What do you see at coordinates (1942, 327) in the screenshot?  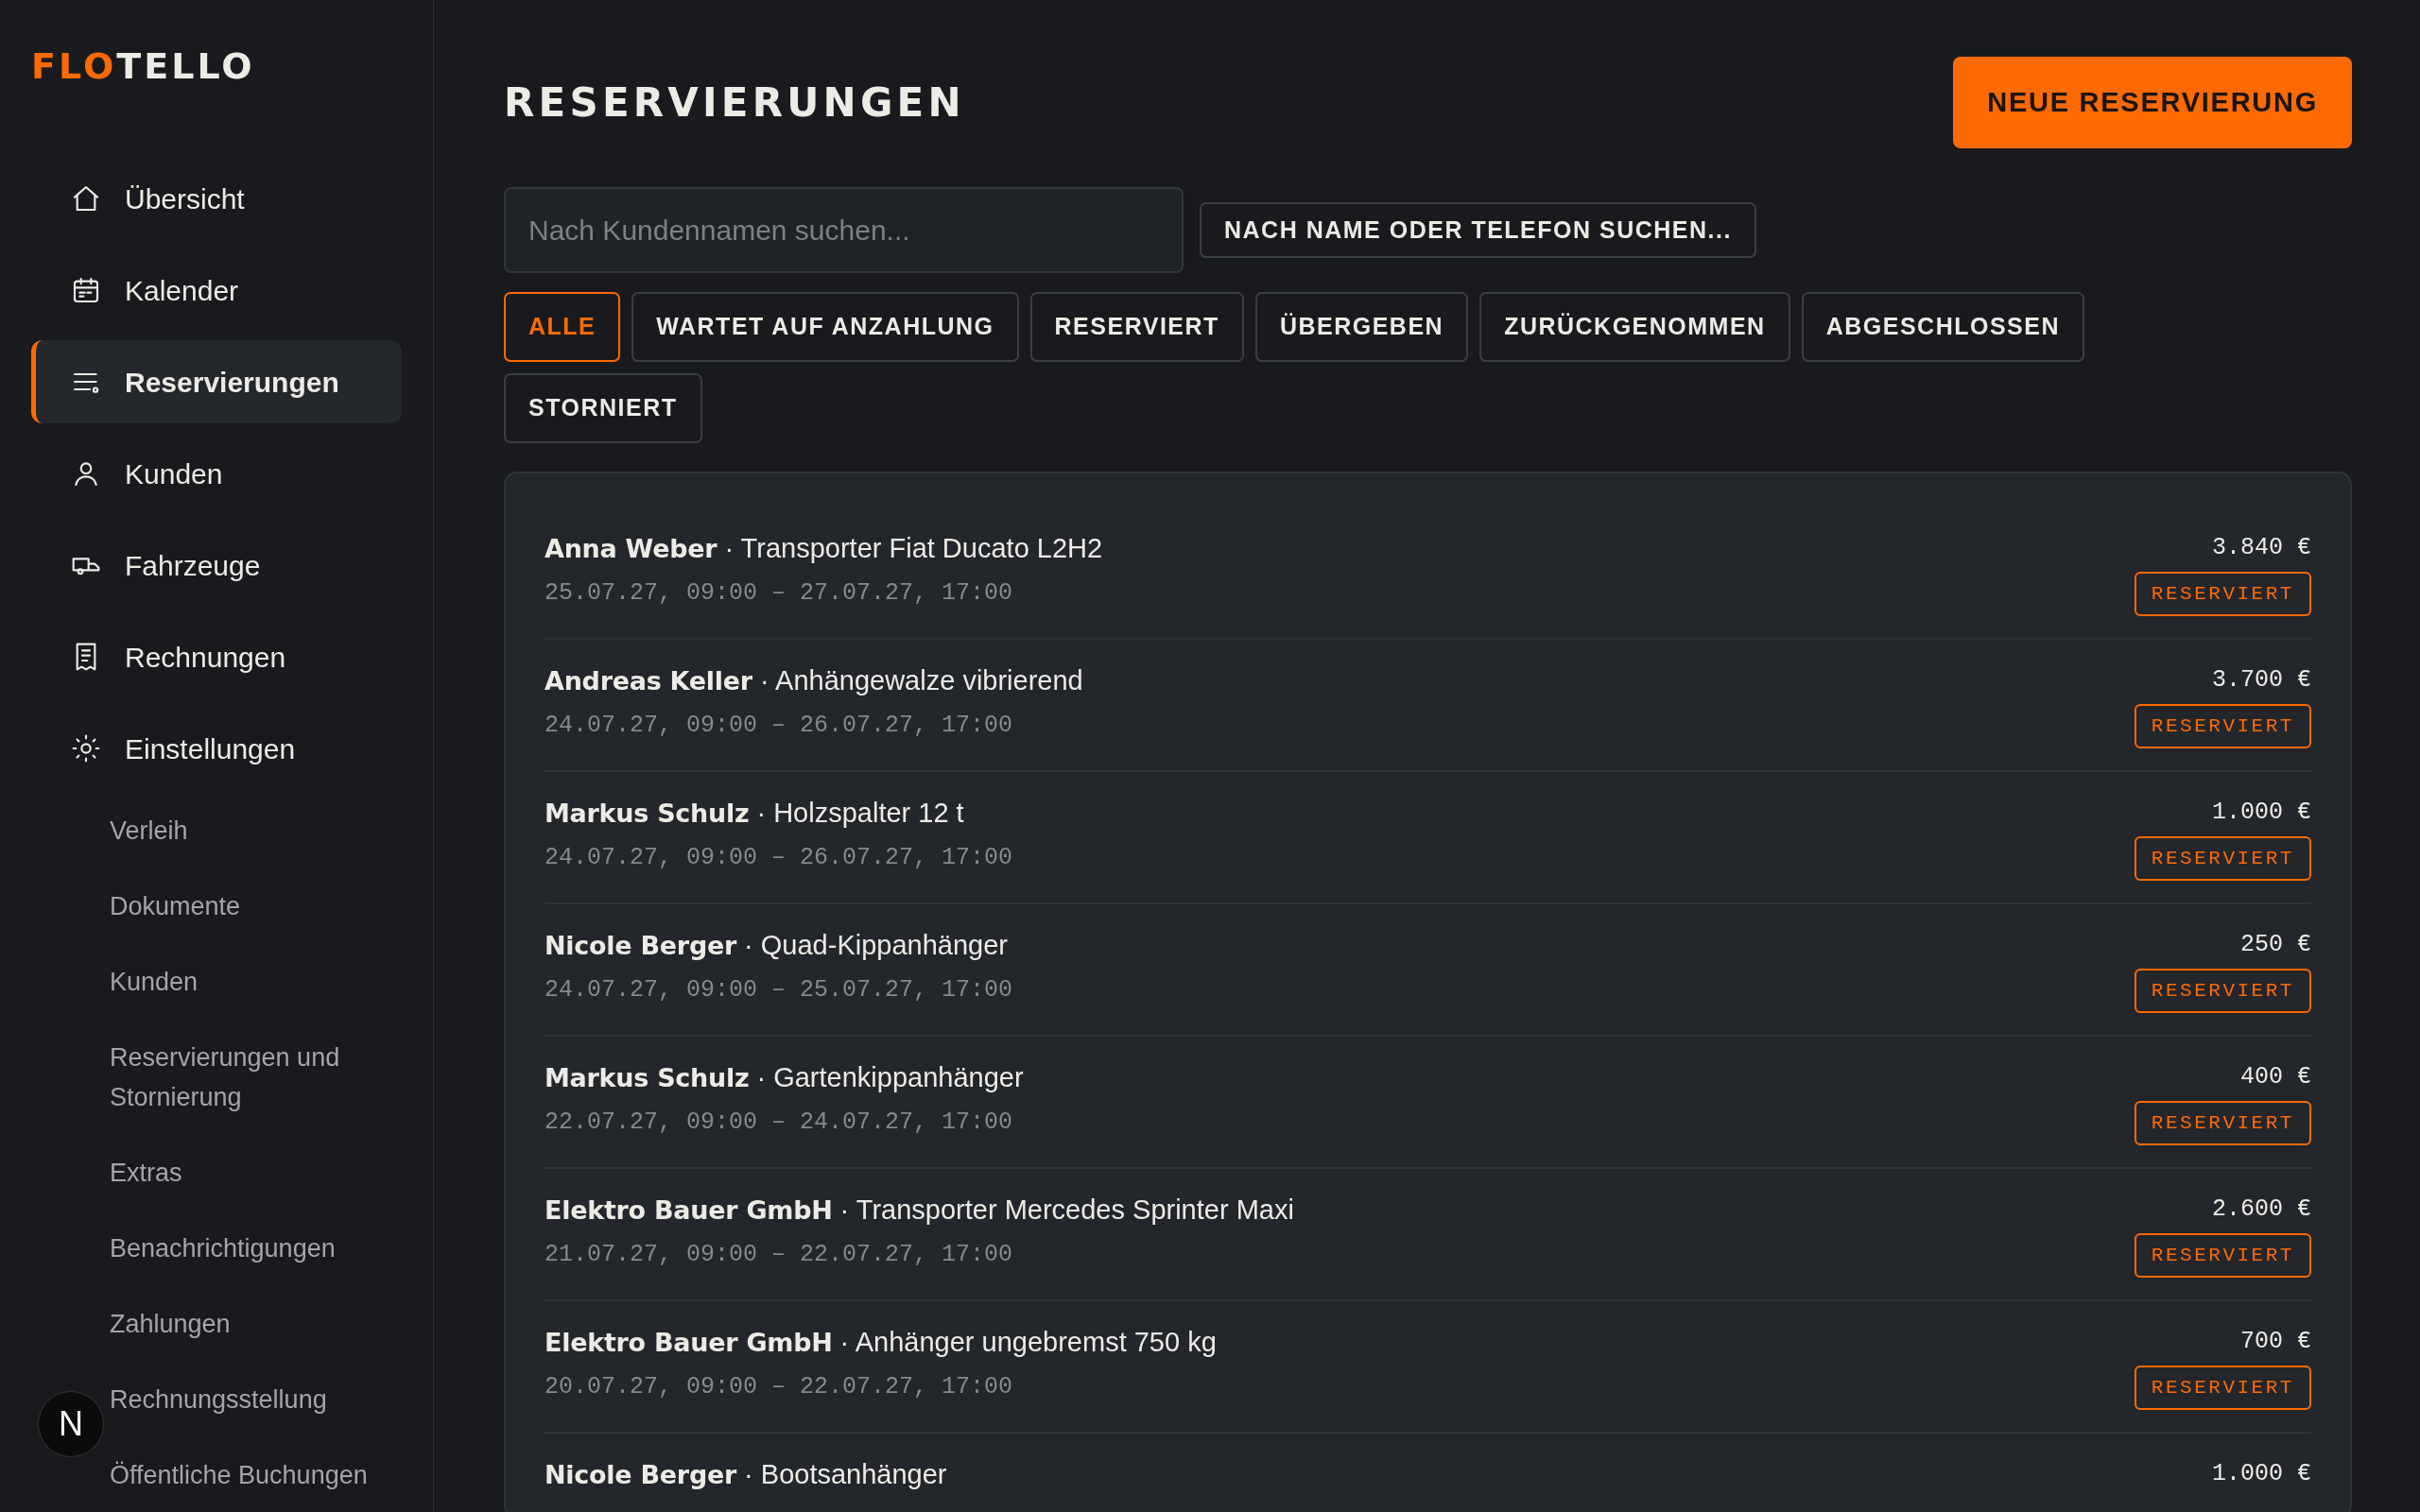 I see `filter-tab: ABGESCHLOSSEN` at bounding box center [1942, 327].